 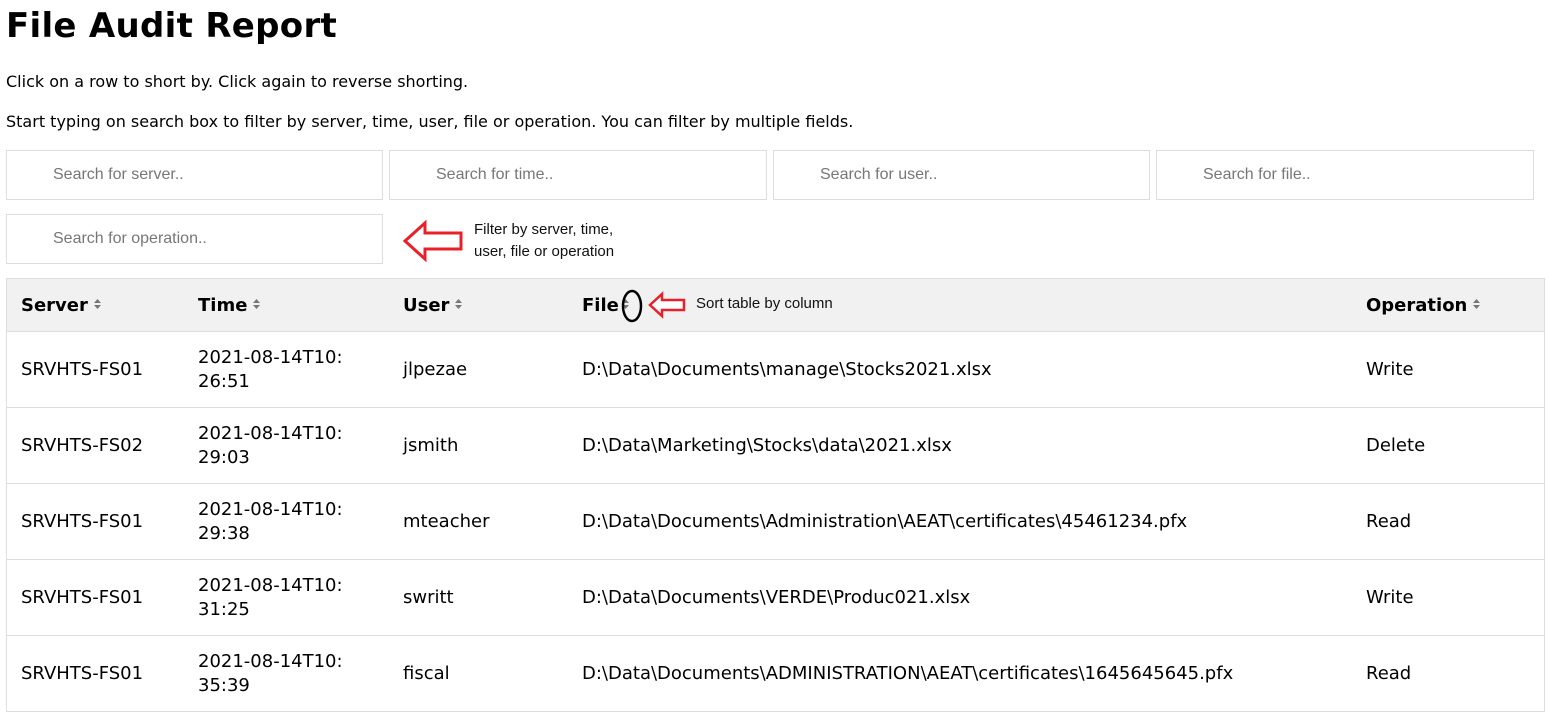 I want to click on header-operation: Operation, so click(x=1448, y=305).